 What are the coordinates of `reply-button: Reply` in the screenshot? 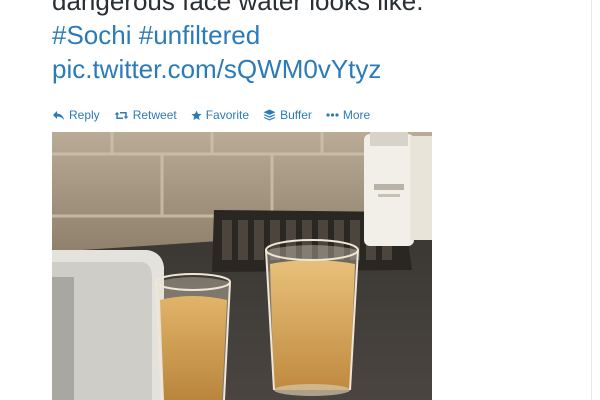 It's located at (76, 115).